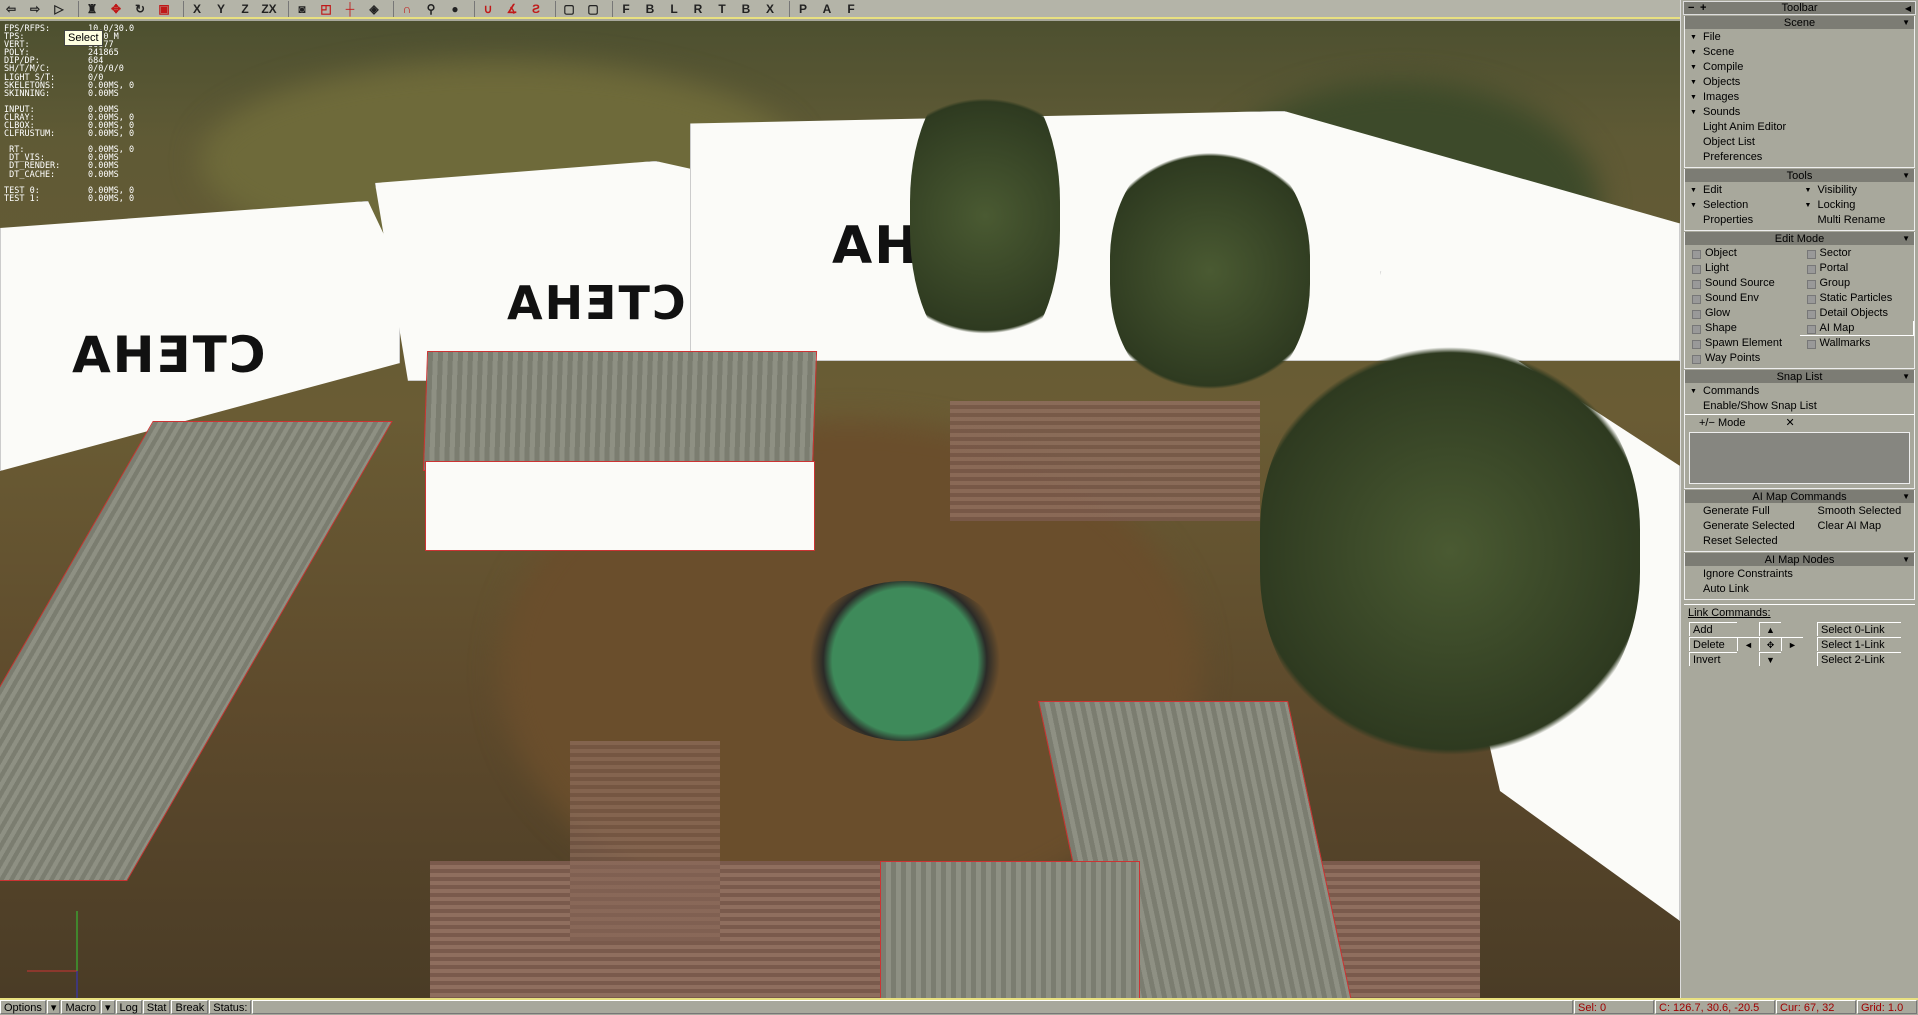 This screenshot has height=1015, width=1918. Describe the element at coordinates (156, 1007) in the screenshot. I see `stat-button: Stat` at that location.